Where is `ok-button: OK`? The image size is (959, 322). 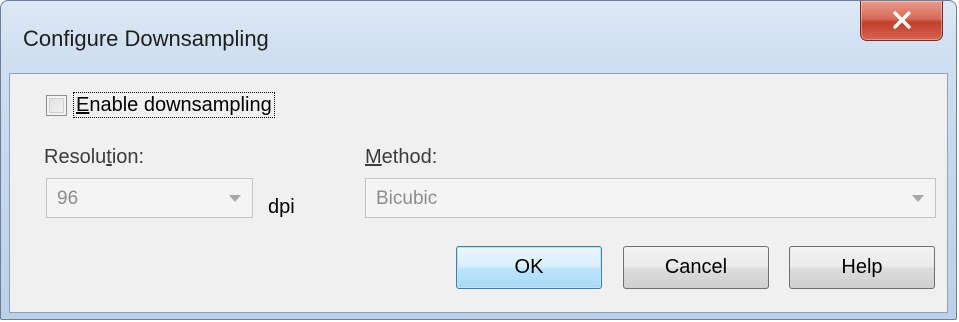
ok-button: OK is located at coordinates (529, 267).